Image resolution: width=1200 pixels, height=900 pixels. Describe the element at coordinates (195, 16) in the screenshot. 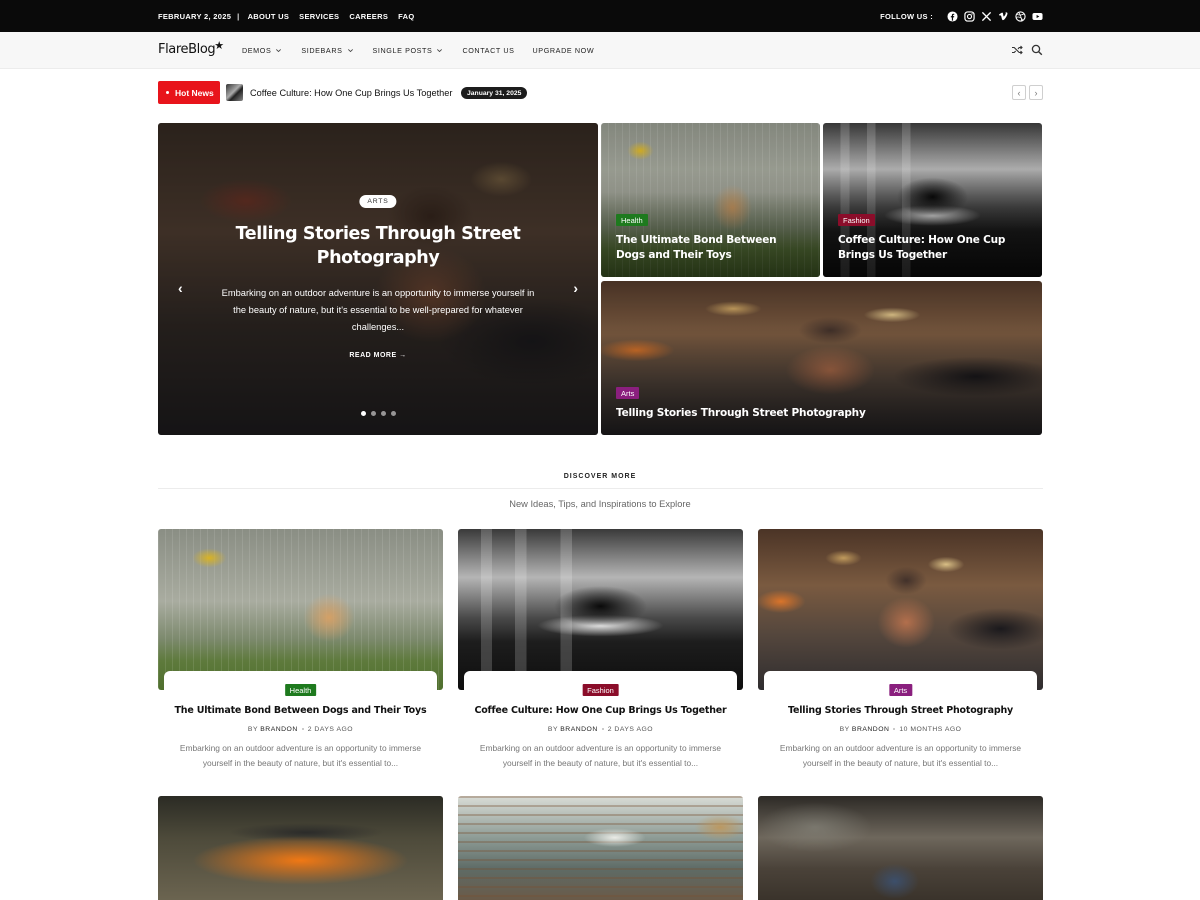

I see `current-date: FEBRUARY 2, 2025` at that location.